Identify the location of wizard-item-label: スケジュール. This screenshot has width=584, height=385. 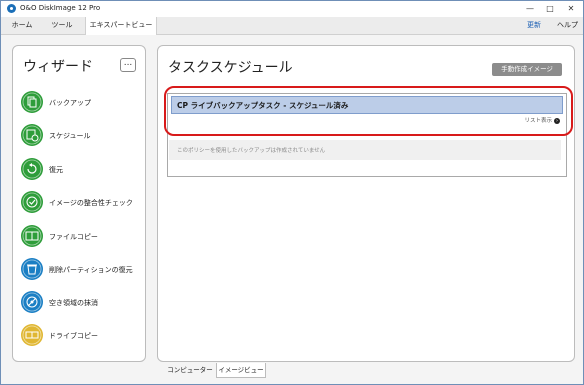
(70, 136).